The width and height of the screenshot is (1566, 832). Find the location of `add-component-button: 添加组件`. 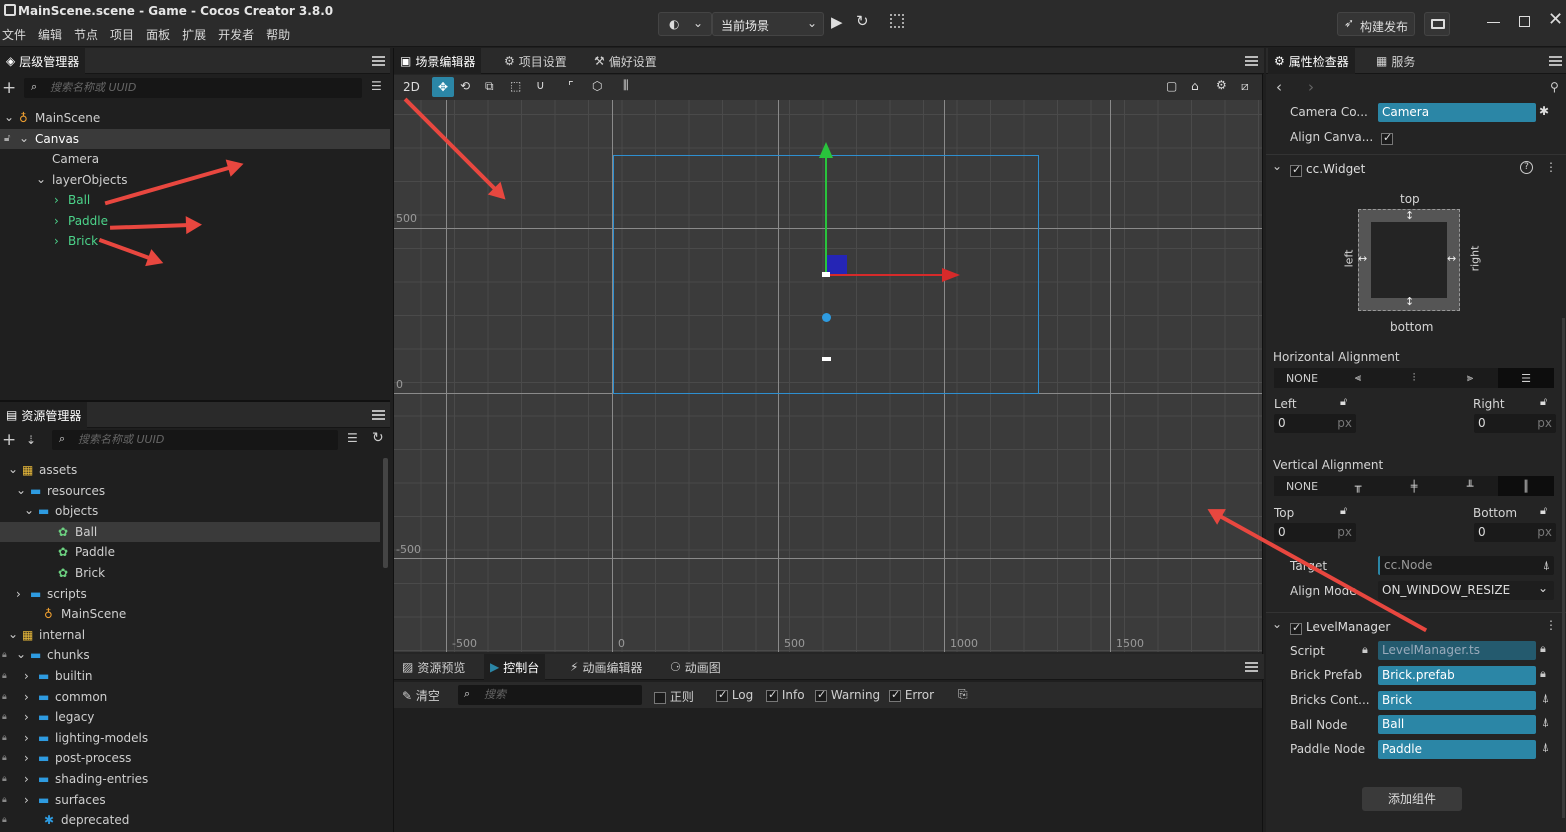

add-component-button: 添加组件 is located at coordinates (1412, 799).